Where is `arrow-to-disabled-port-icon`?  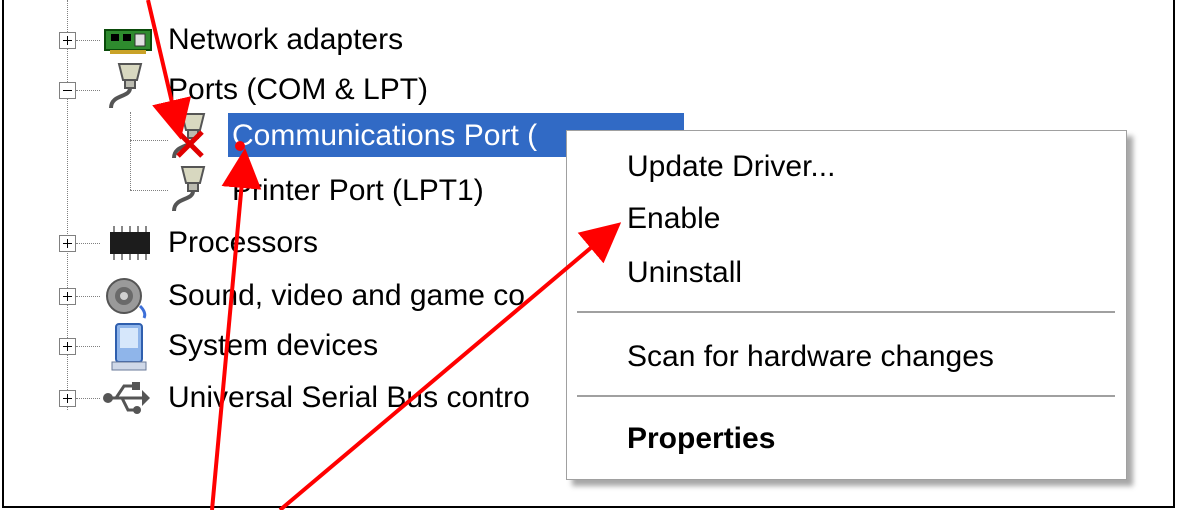
arrow-to-disabled-port-icon is located at coordinates (169, 70).